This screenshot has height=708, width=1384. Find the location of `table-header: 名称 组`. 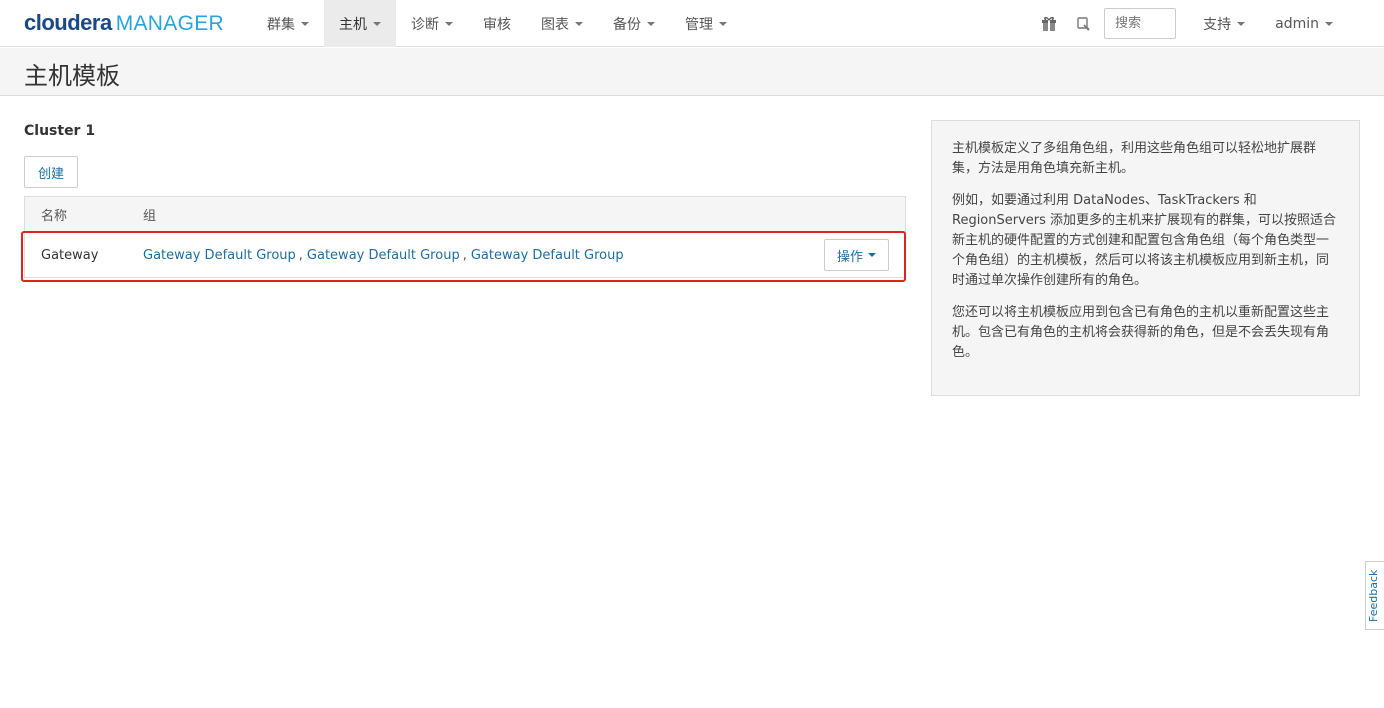

table-header: 名称 组 is located at coordinates (465, 215).